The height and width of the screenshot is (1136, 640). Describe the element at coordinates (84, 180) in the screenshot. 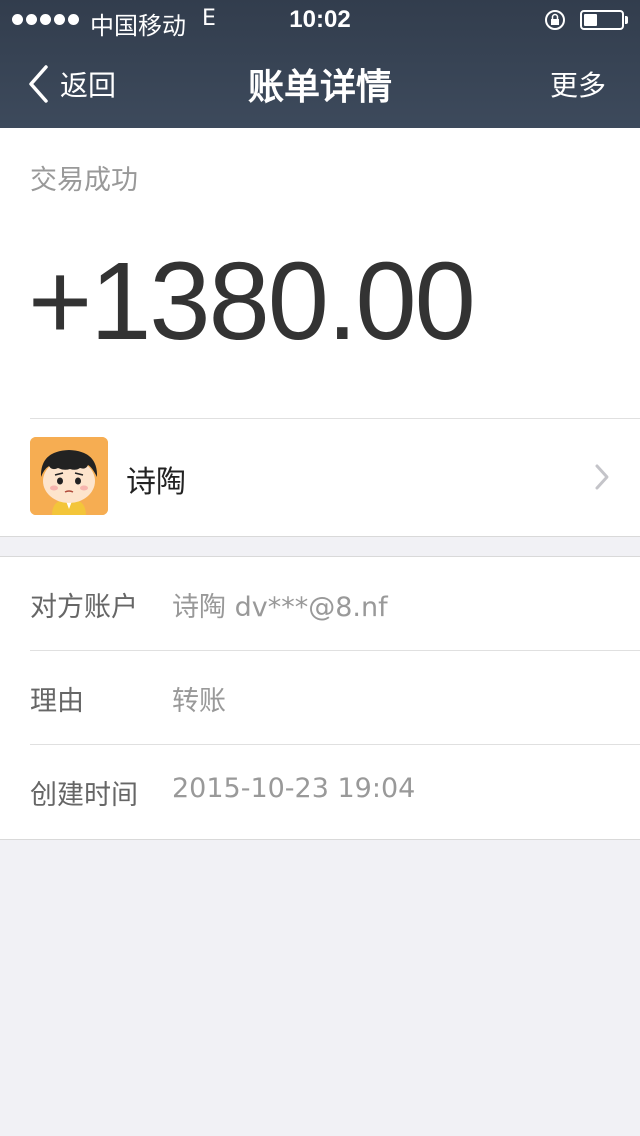

I see `transaction-status: 交易成功` at that location.